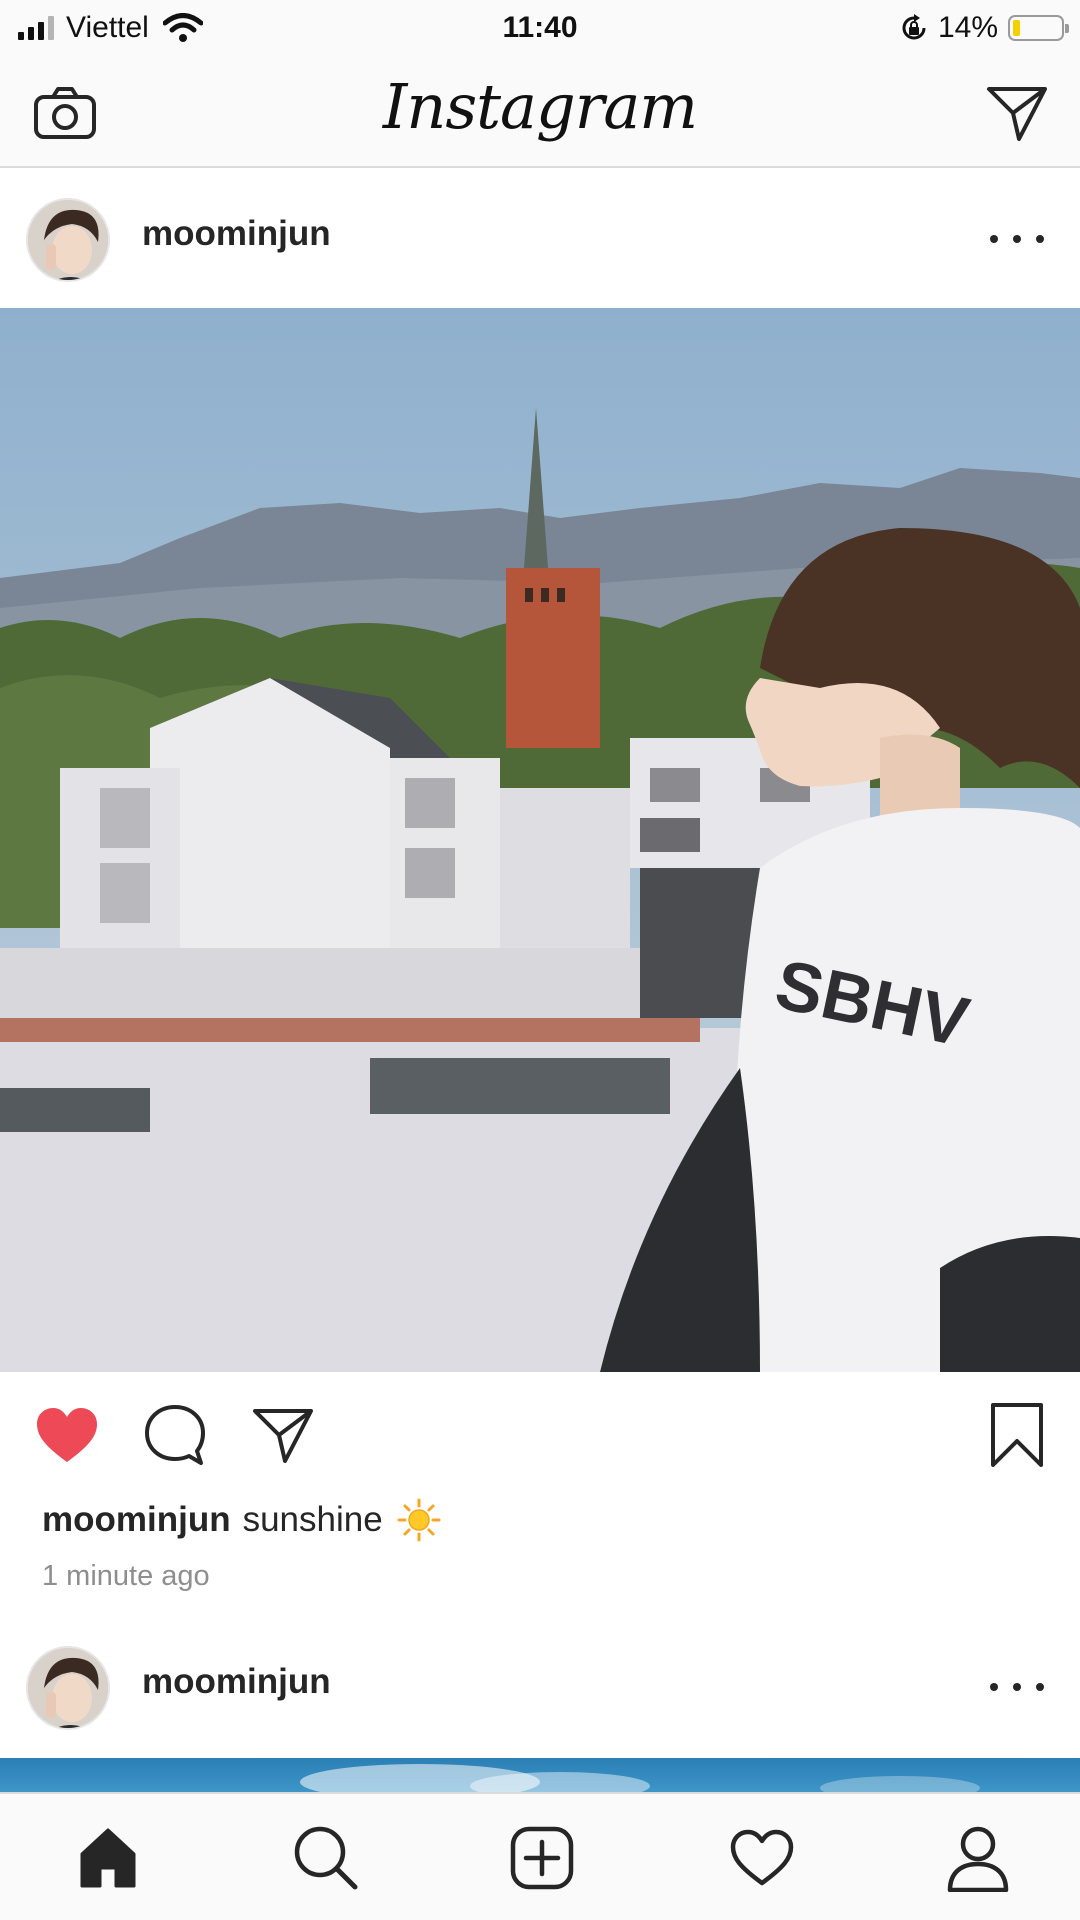  Describe the element at coordinates (540, 1775) in the screenshot. I see `post-photo` at that location.